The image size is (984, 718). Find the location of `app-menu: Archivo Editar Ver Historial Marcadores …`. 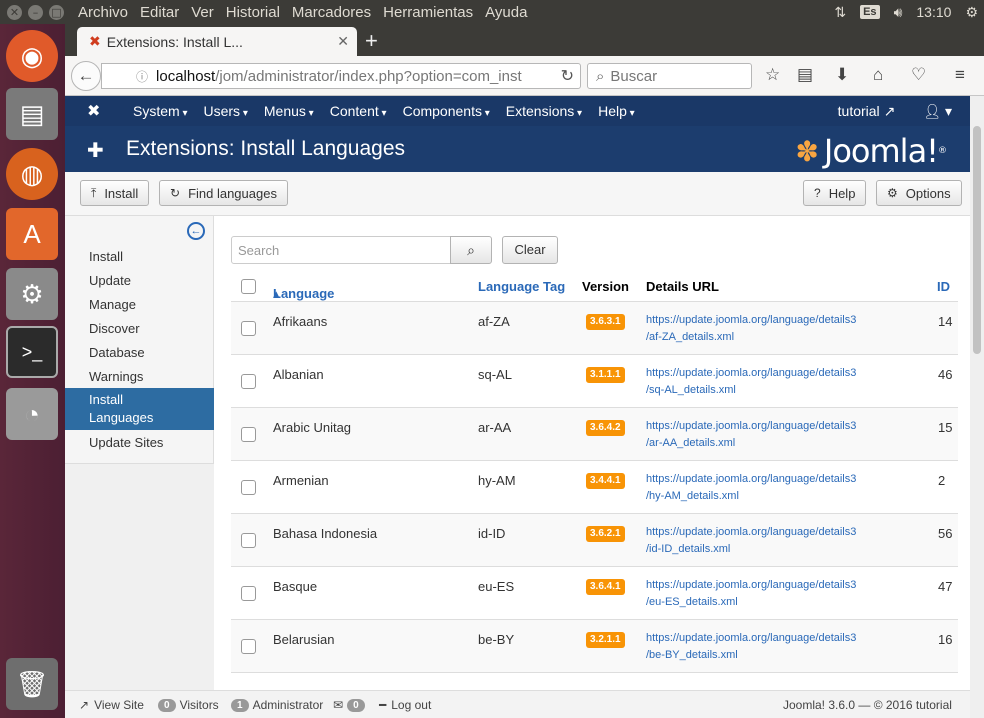

app-menu: Archivo Editar Ver Historial Marcadores … is located at coordinates (302, 12).